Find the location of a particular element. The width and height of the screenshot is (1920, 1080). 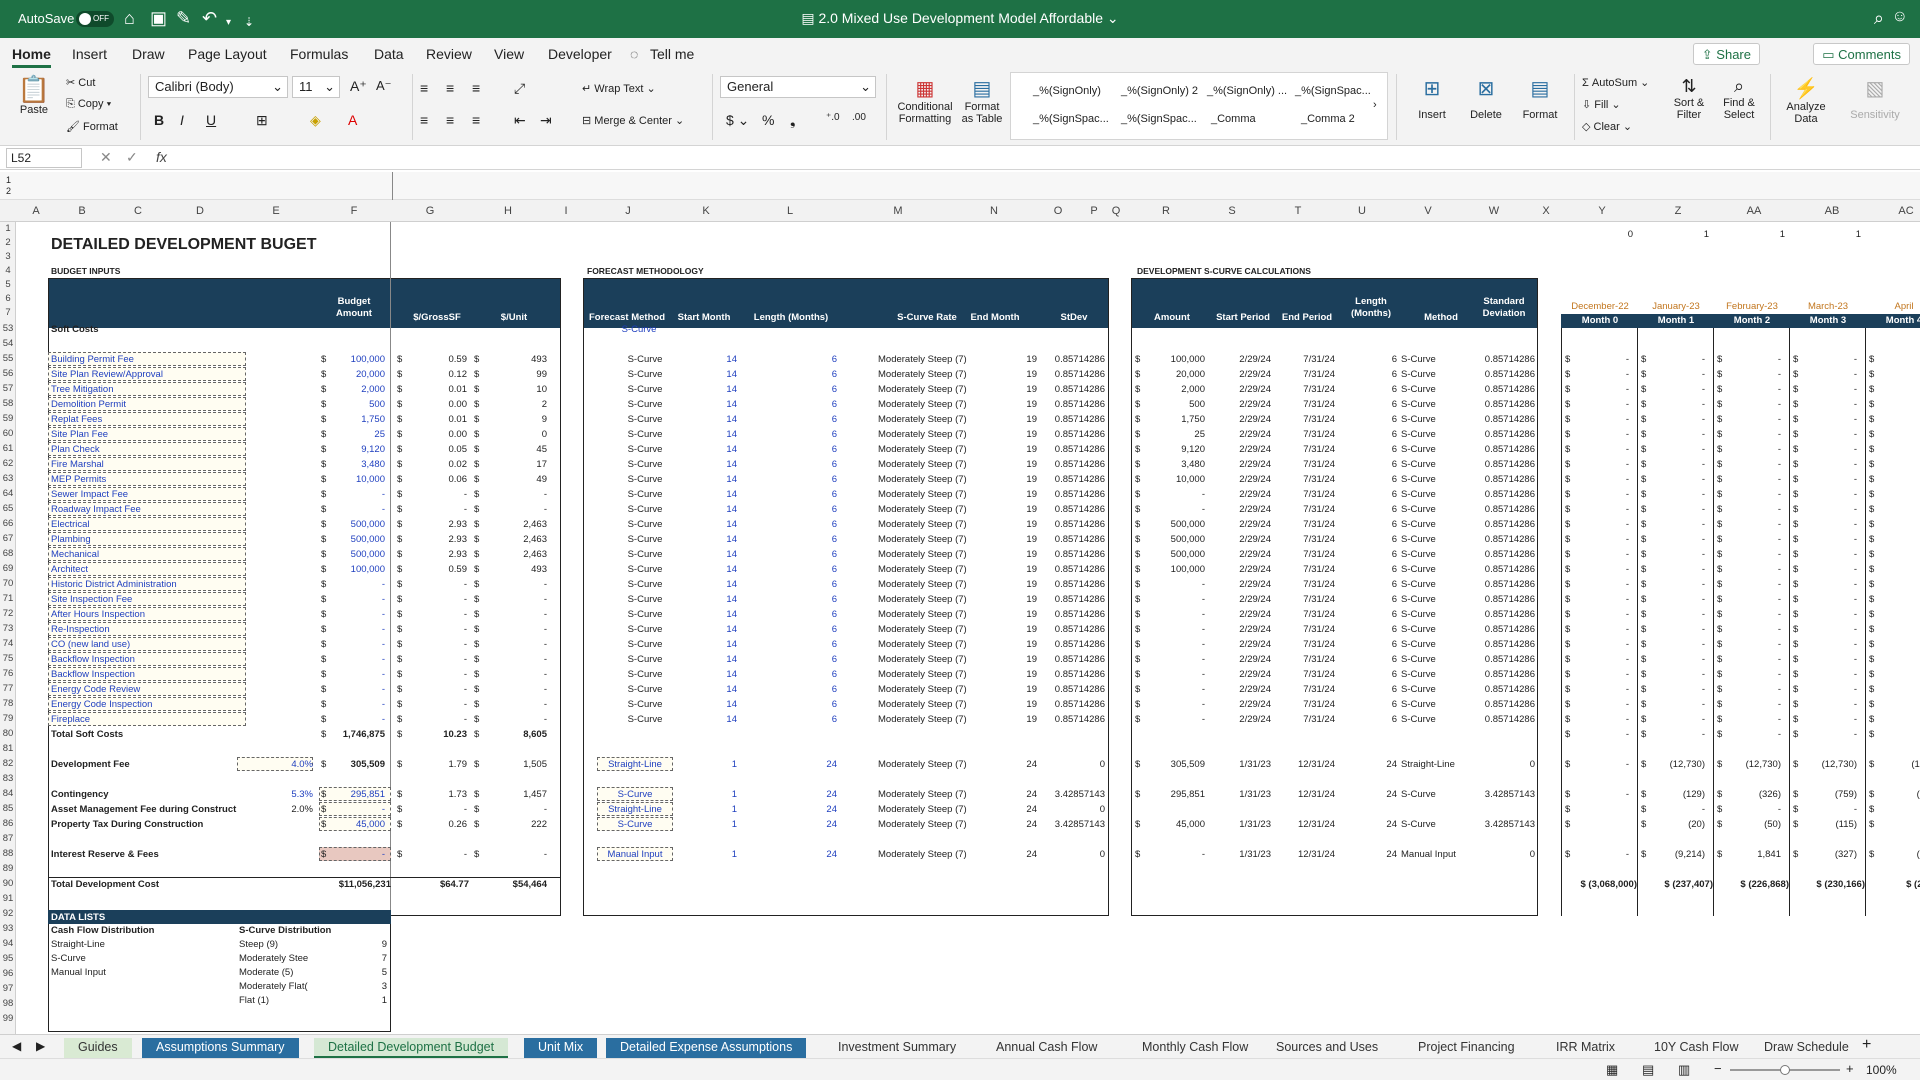

tab-review: Review is located at coordinates (449, 54).